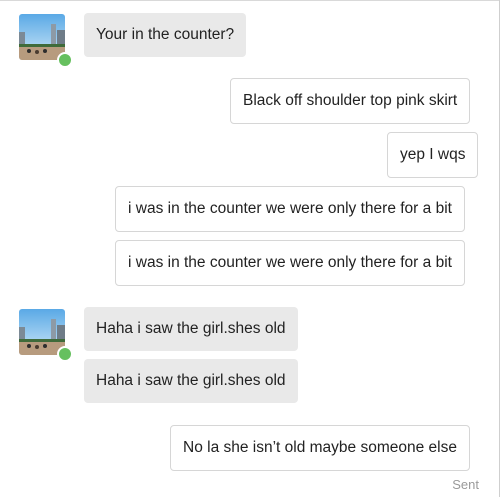 This screenshot has height=497, width=500. What do you see at coordinates (320, 448) in the screenshot?
I see `message-bubble-sent: No la she isn’t old maybe someone else` at bounding box center [320, 448].